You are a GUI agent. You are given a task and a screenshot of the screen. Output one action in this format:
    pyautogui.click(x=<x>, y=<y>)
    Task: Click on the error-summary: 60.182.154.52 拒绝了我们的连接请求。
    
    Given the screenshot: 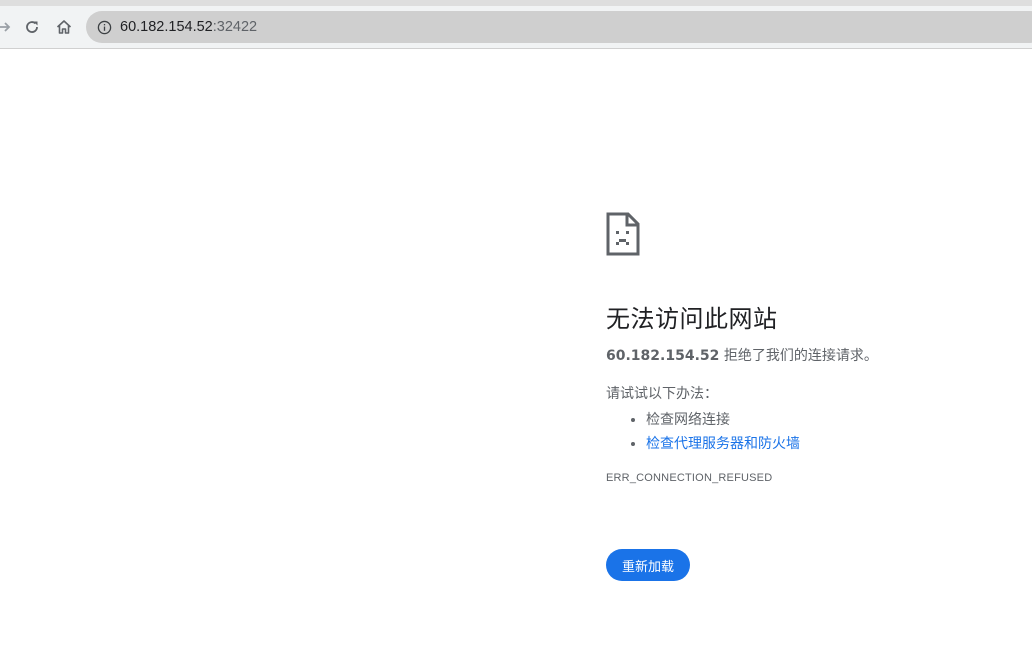 What is the action you would take?
    pyautogui.click(x=816, y=356)
    